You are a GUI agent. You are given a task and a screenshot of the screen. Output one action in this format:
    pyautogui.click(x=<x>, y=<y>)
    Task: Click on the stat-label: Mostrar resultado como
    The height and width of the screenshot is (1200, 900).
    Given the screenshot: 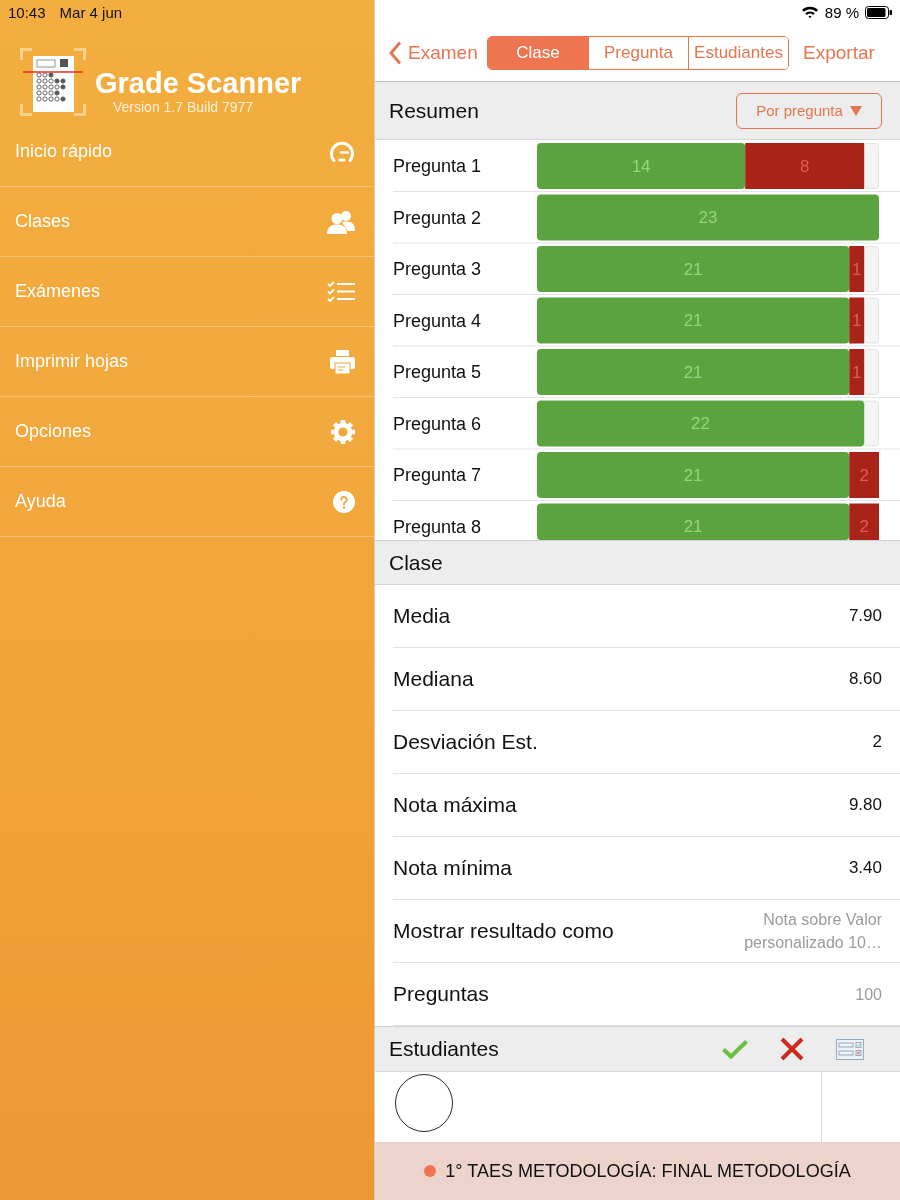 What is the action you would take?
    pyautogui.click(x=503, y=931)
    